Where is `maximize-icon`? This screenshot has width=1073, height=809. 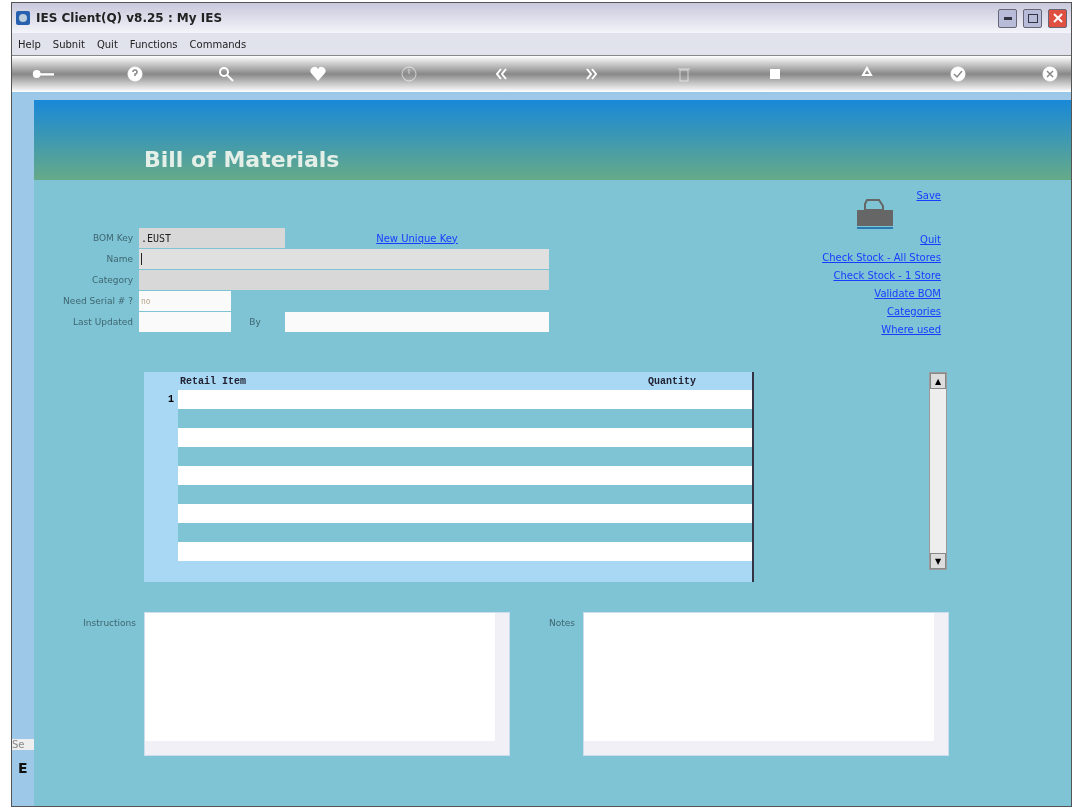 maximize-icon is located at coordinates (1032, 18).